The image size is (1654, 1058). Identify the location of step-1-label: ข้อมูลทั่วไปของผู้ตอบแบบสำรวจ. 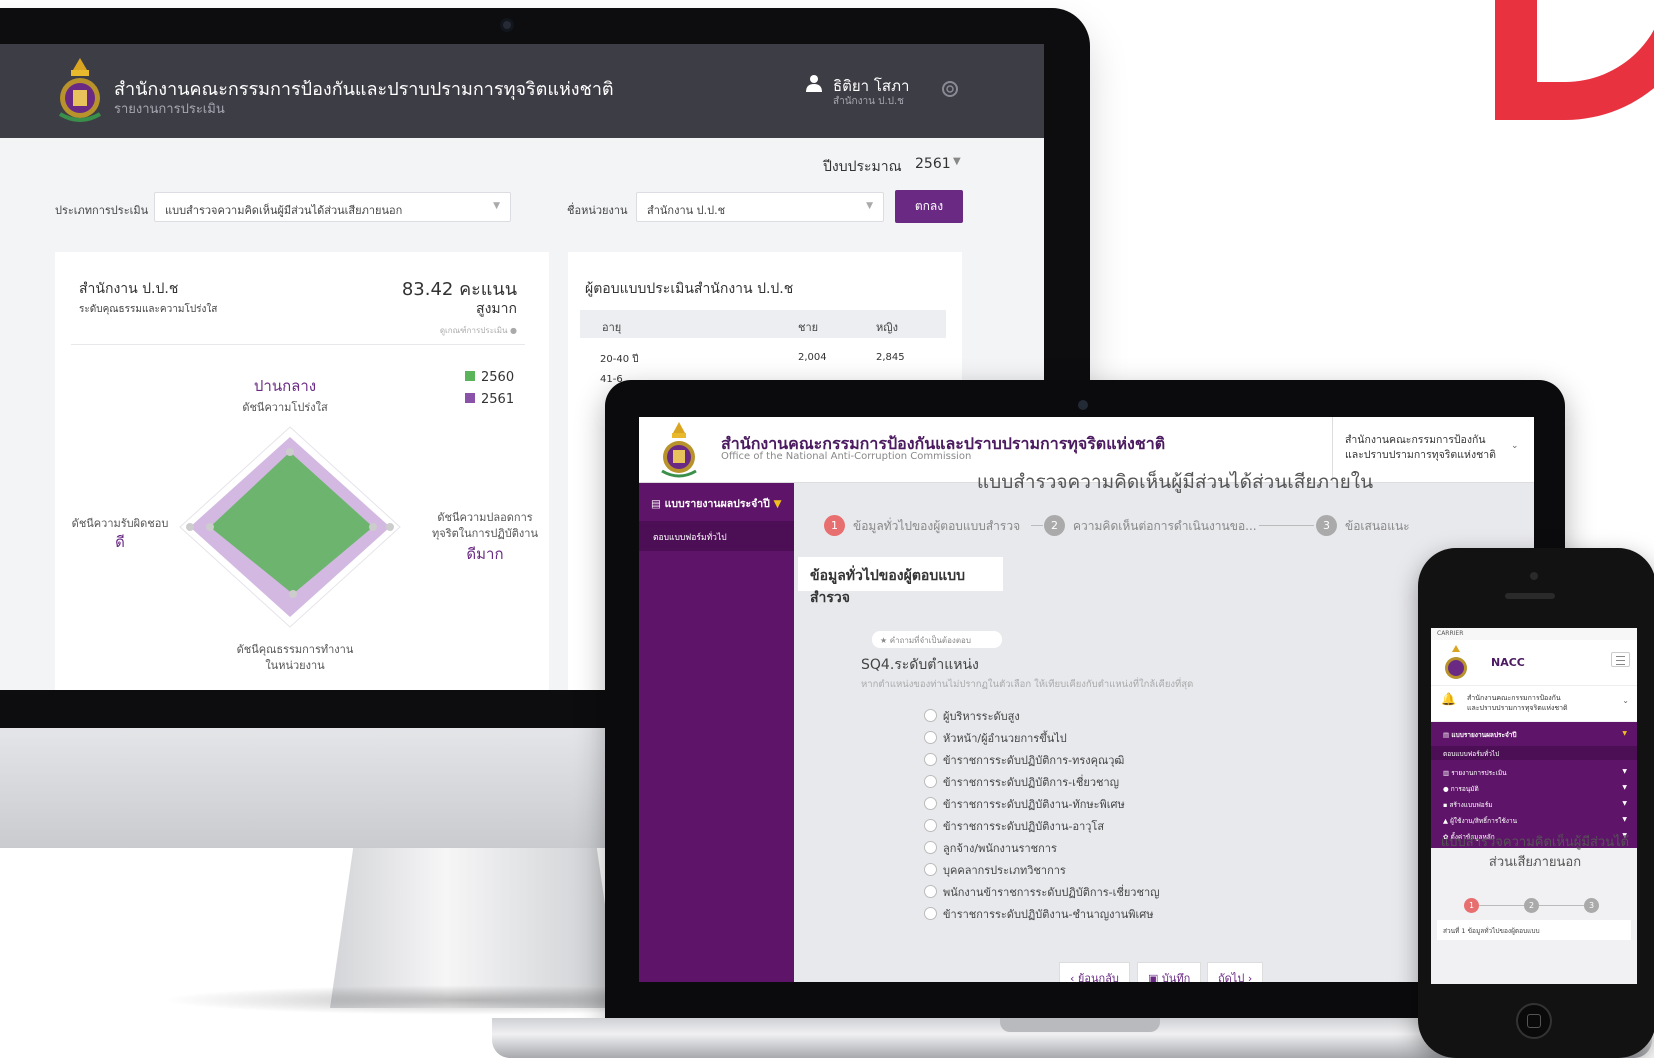
(936, 526).